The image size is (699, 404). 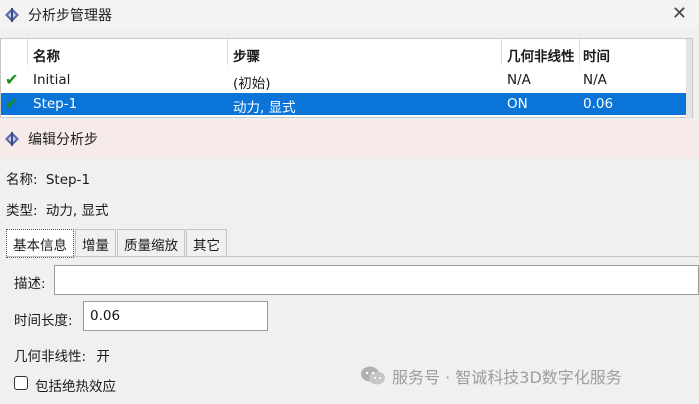 I want to click on column-header-name: 名称, so click(x=46, y=55).